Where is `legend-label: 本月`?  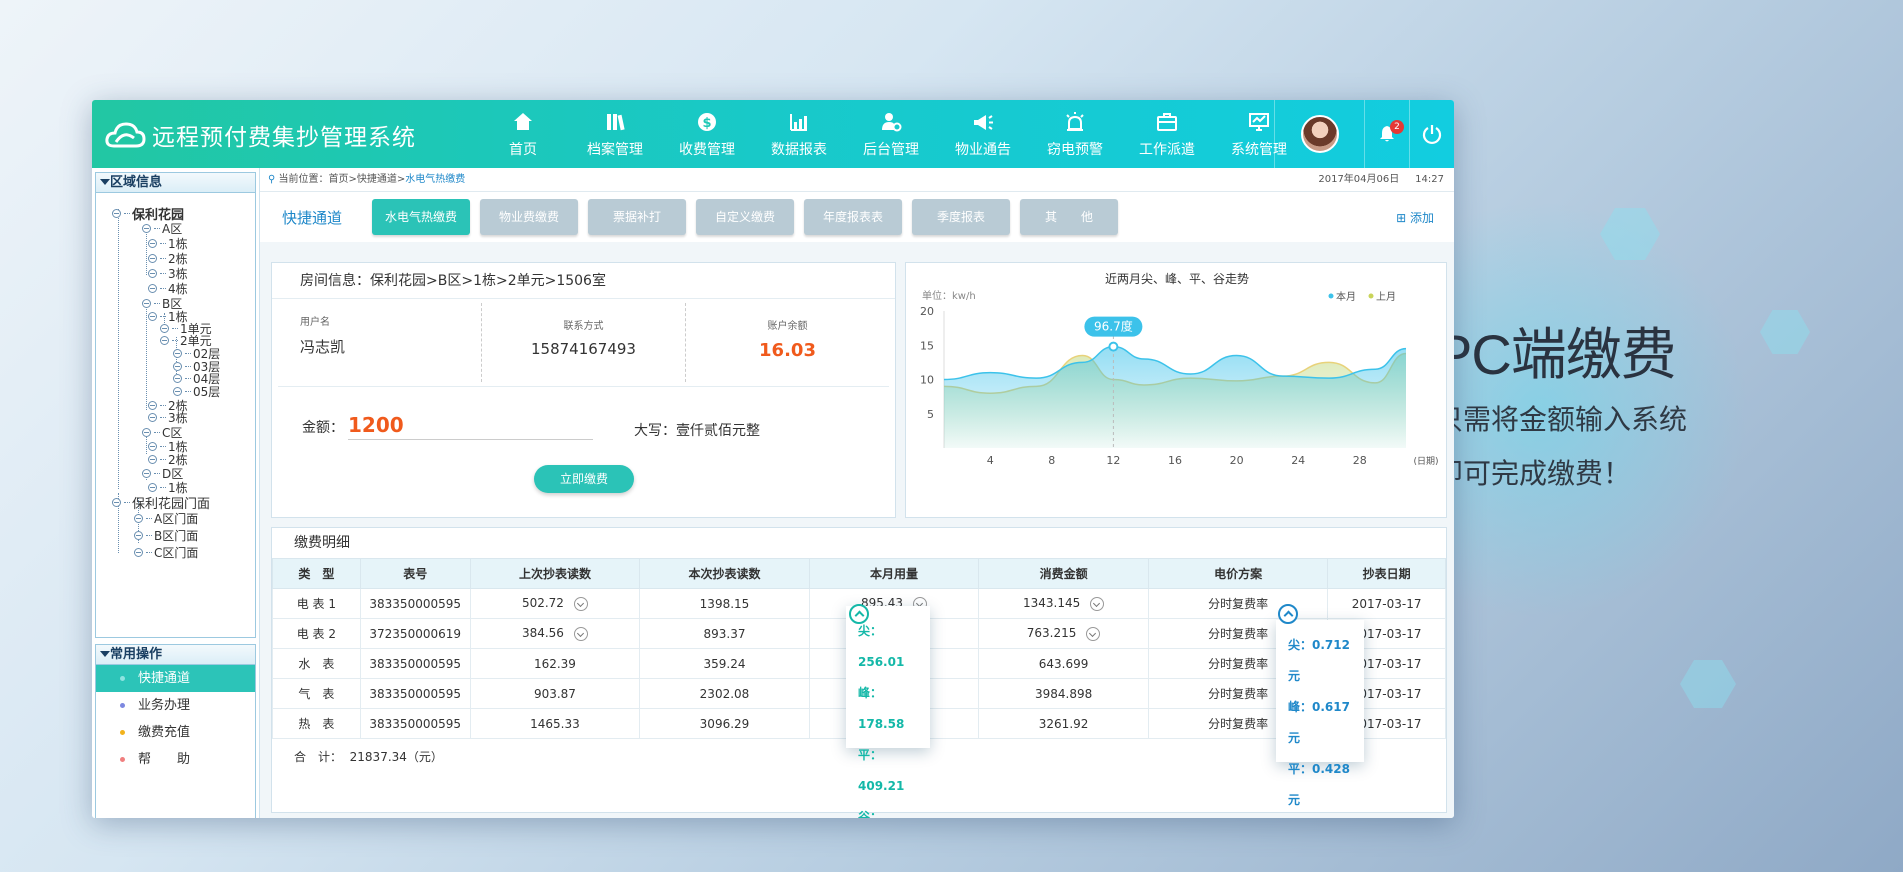
legend-label: 本月 is located at coordinates (1346, 296).